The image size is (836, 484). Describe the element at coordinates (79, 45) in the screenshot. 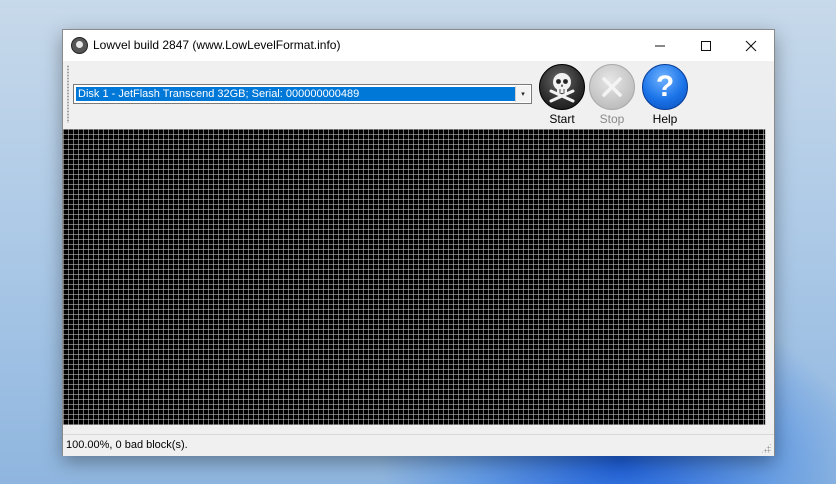

I see `app-icon` at that location.